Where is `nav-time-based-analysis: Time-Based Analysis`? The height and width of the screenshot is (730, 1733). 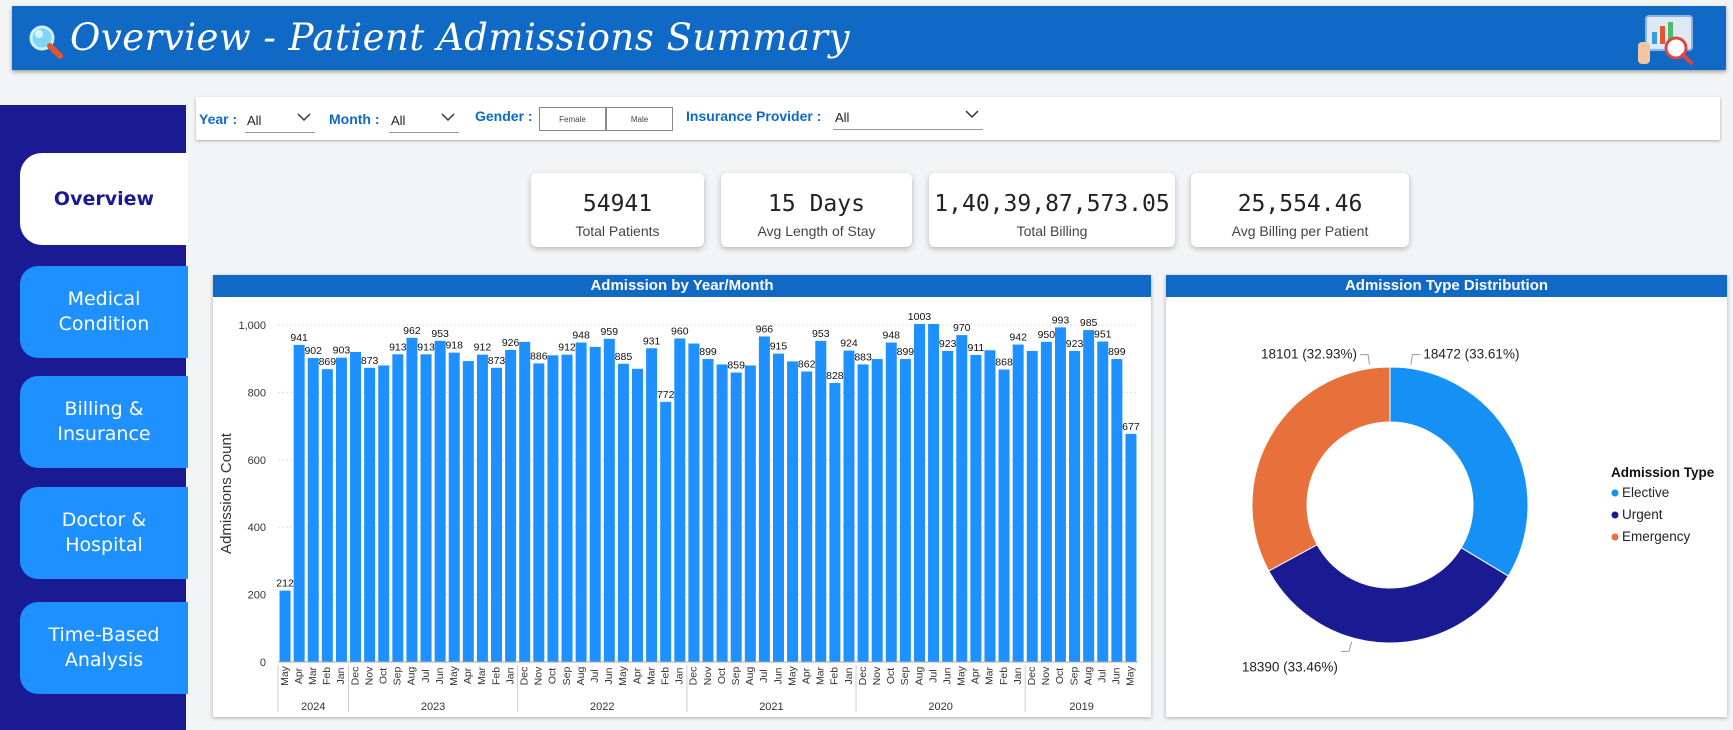 nav-time-based-analysis: Time-Based Analysis is located at coordinates (104, 648).